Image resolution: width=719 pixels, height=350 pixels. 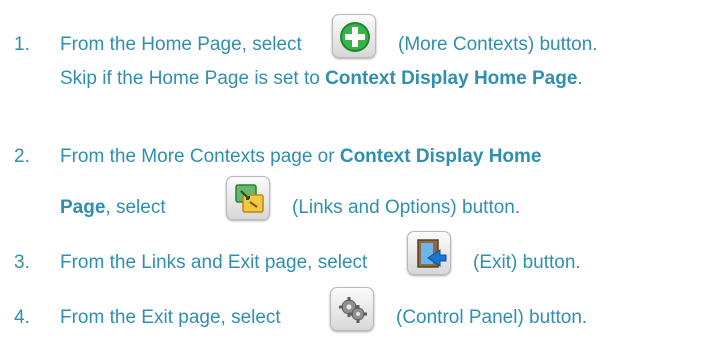 I want to click on step-1-text-before: From the Home Page, select, so click(x=181, y=44).